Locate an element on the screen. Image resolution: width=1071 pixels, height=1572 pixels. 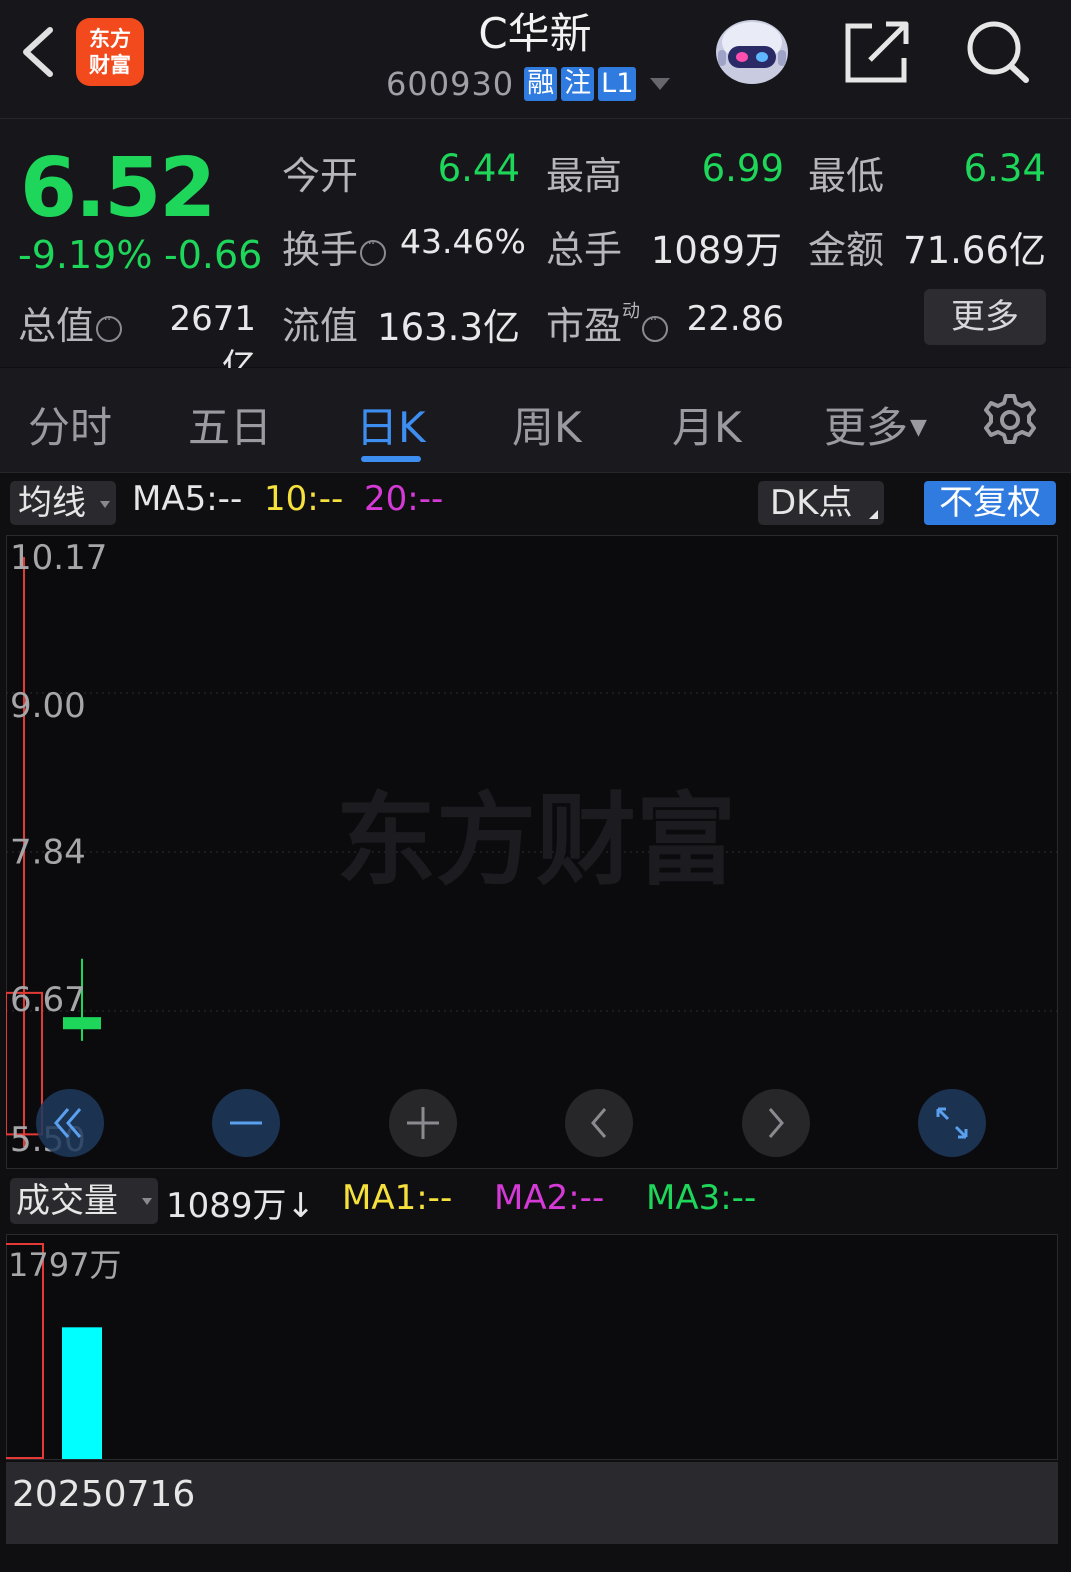
ma20-value: 20:-- is located at coordinates (404, 499).